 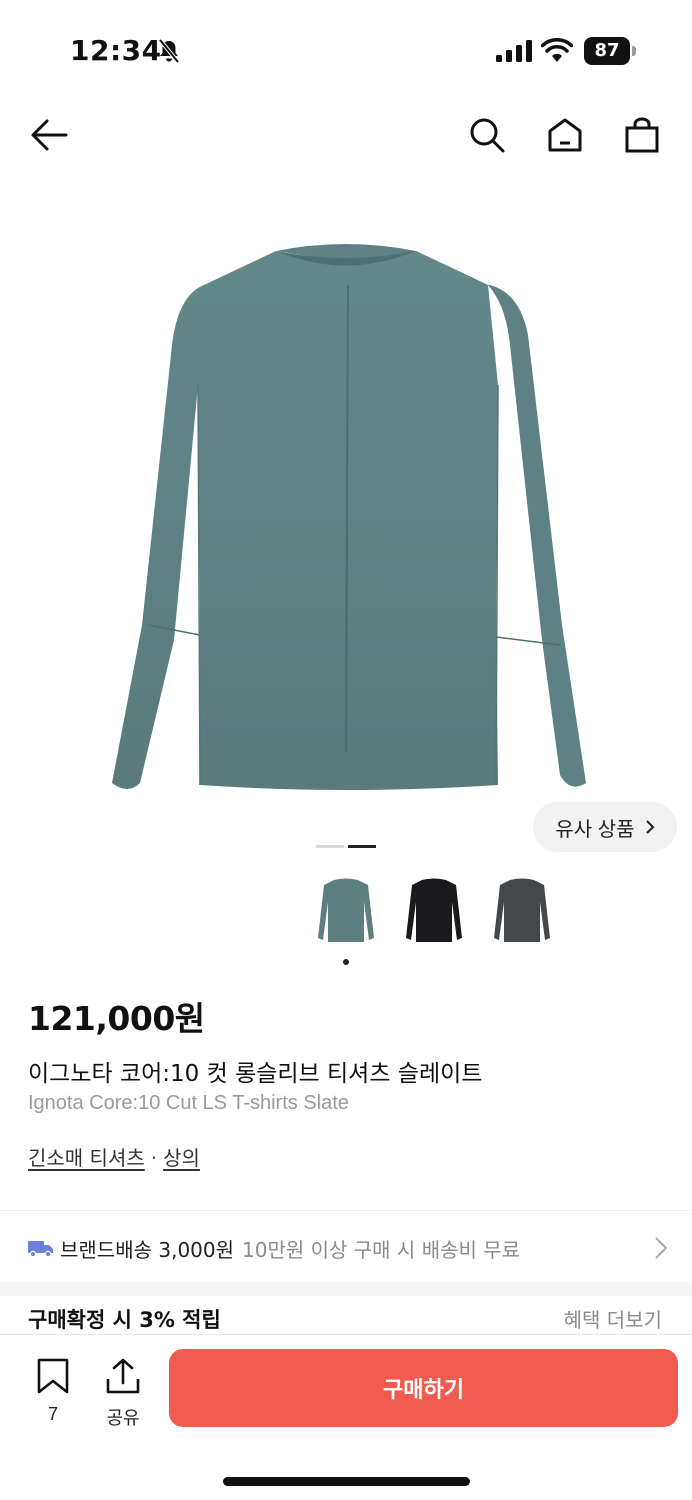 What do you see at coordinates (330, 846) in the screenshot?
I see `pager-dot` at bounding box center [330, 846].